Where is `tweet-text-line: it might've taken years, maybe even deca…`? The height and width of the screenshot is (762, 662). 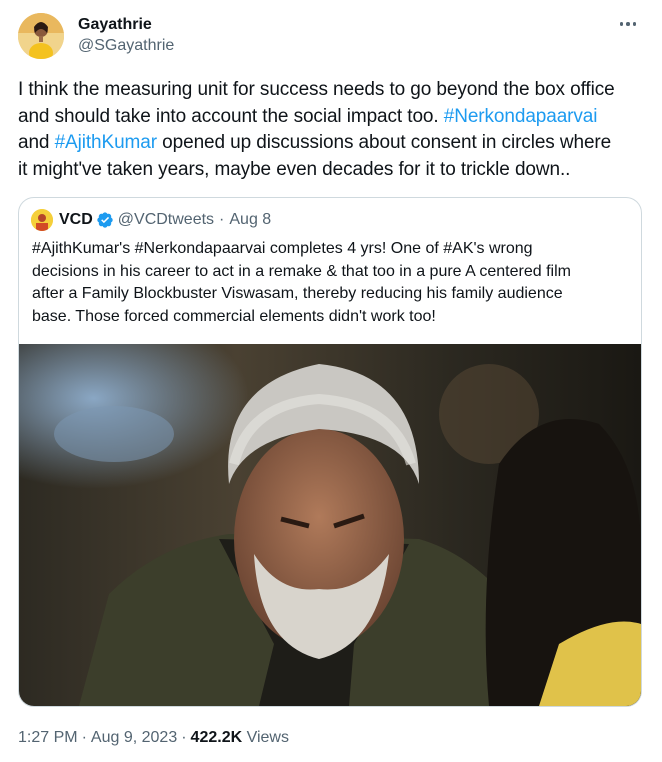
tweet-text-line: it might've taken years, maybe even deca… is located at coordinates (331, 170).